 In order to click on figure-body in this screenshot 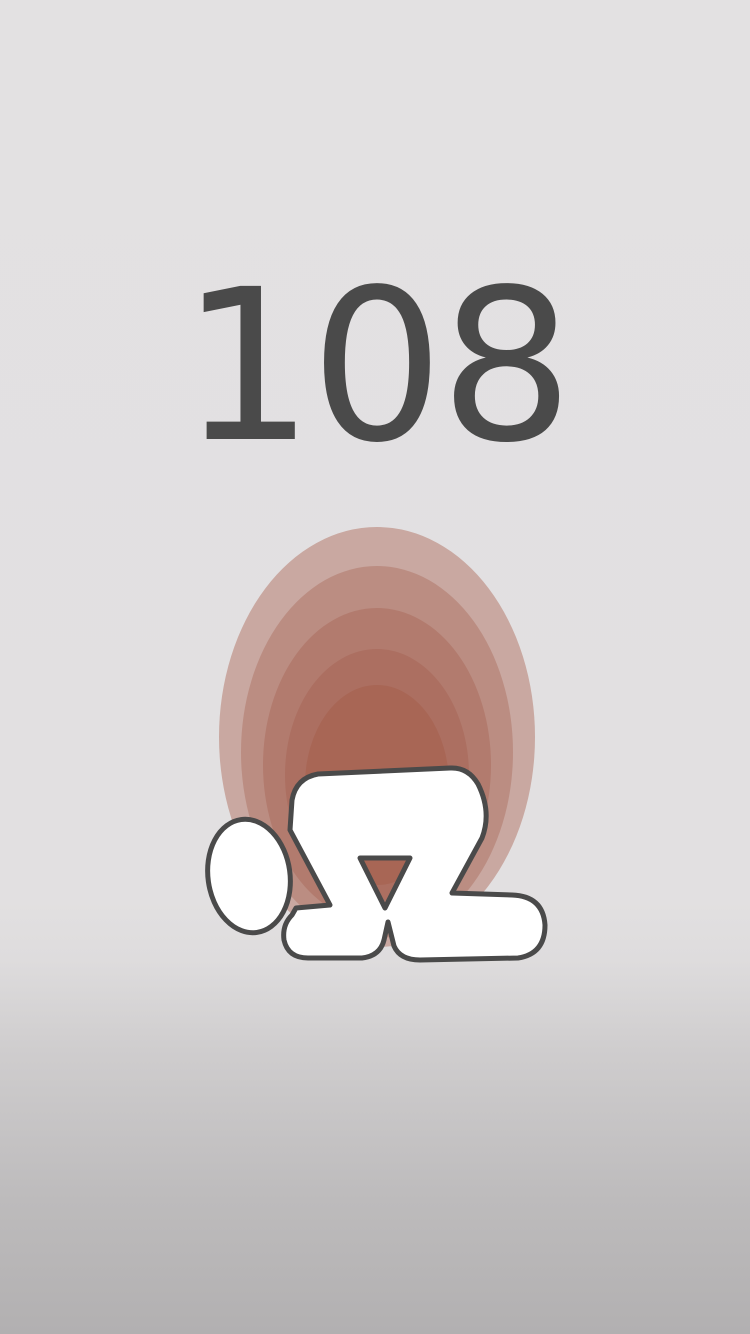, I will do `click(414, 864)`.